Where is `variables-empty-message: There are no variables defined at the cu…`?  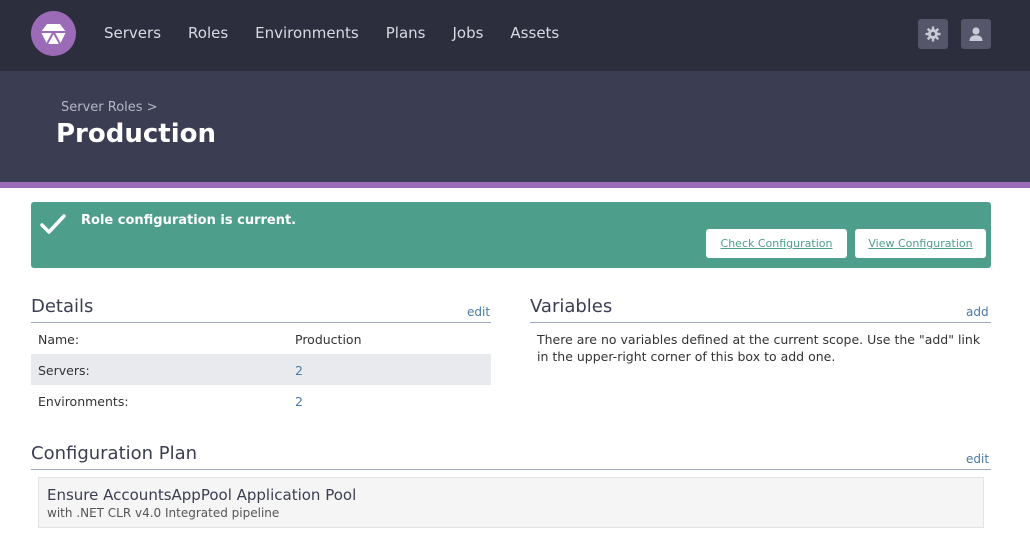
variables-empty-message: There are no variables defined at the cu… is located at coordinates (759, 348).